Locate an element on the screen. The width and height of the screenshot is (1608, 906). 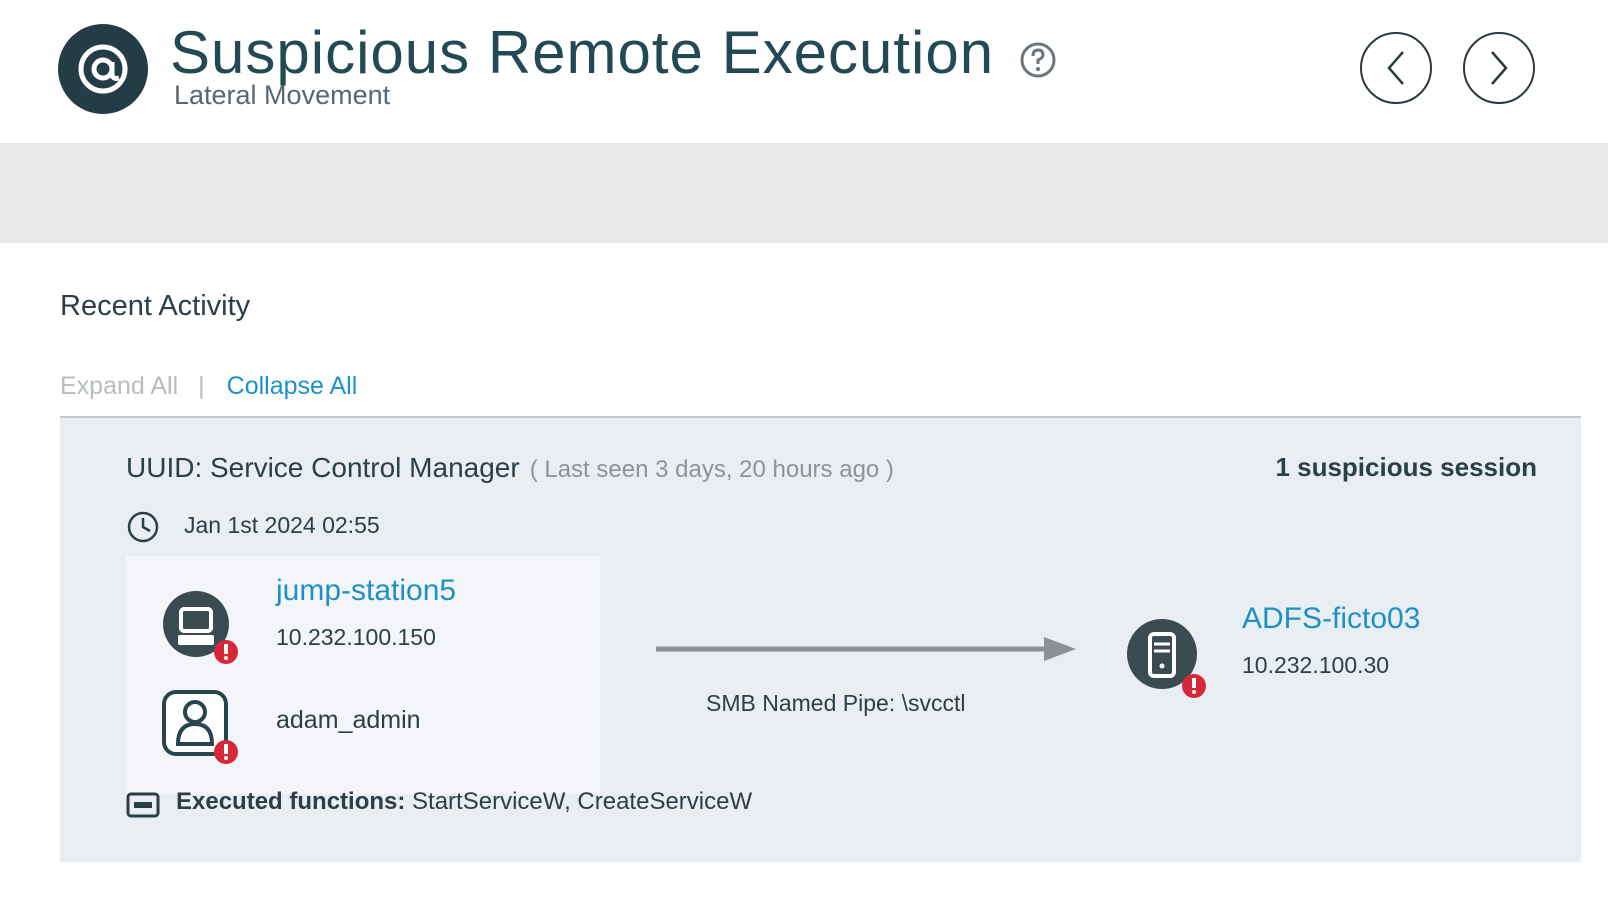
last-seen: ( Last seen 3 days, 20 hours ago ) is located at coordinates (711, 469).